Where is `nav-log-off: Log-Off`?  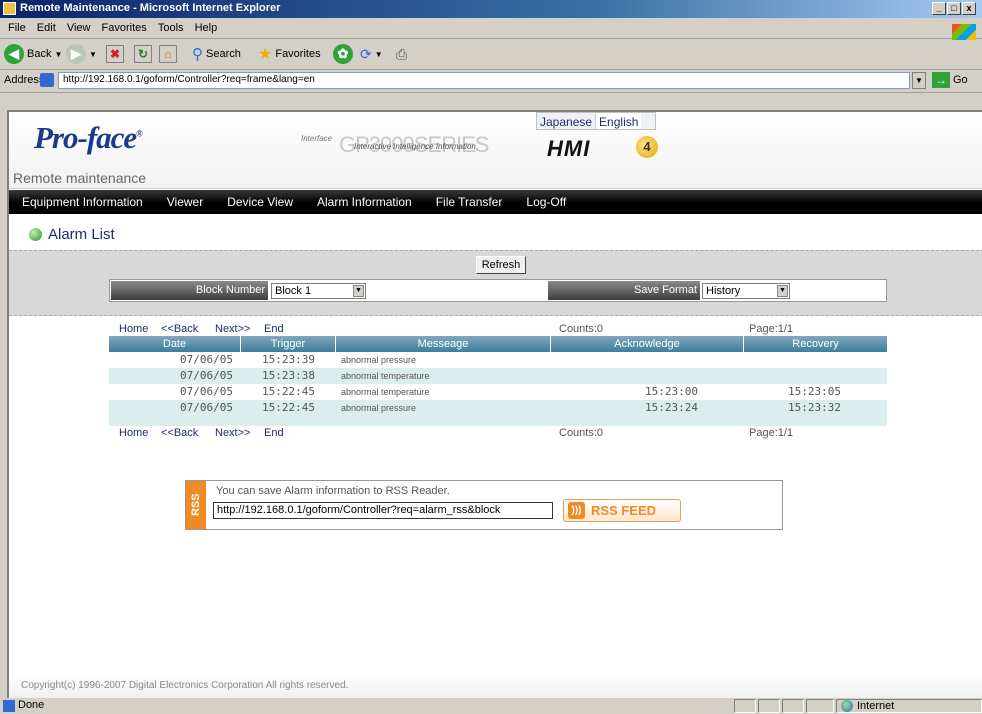 nav-log-off: Log-Off is located at coordinates (546, 202).